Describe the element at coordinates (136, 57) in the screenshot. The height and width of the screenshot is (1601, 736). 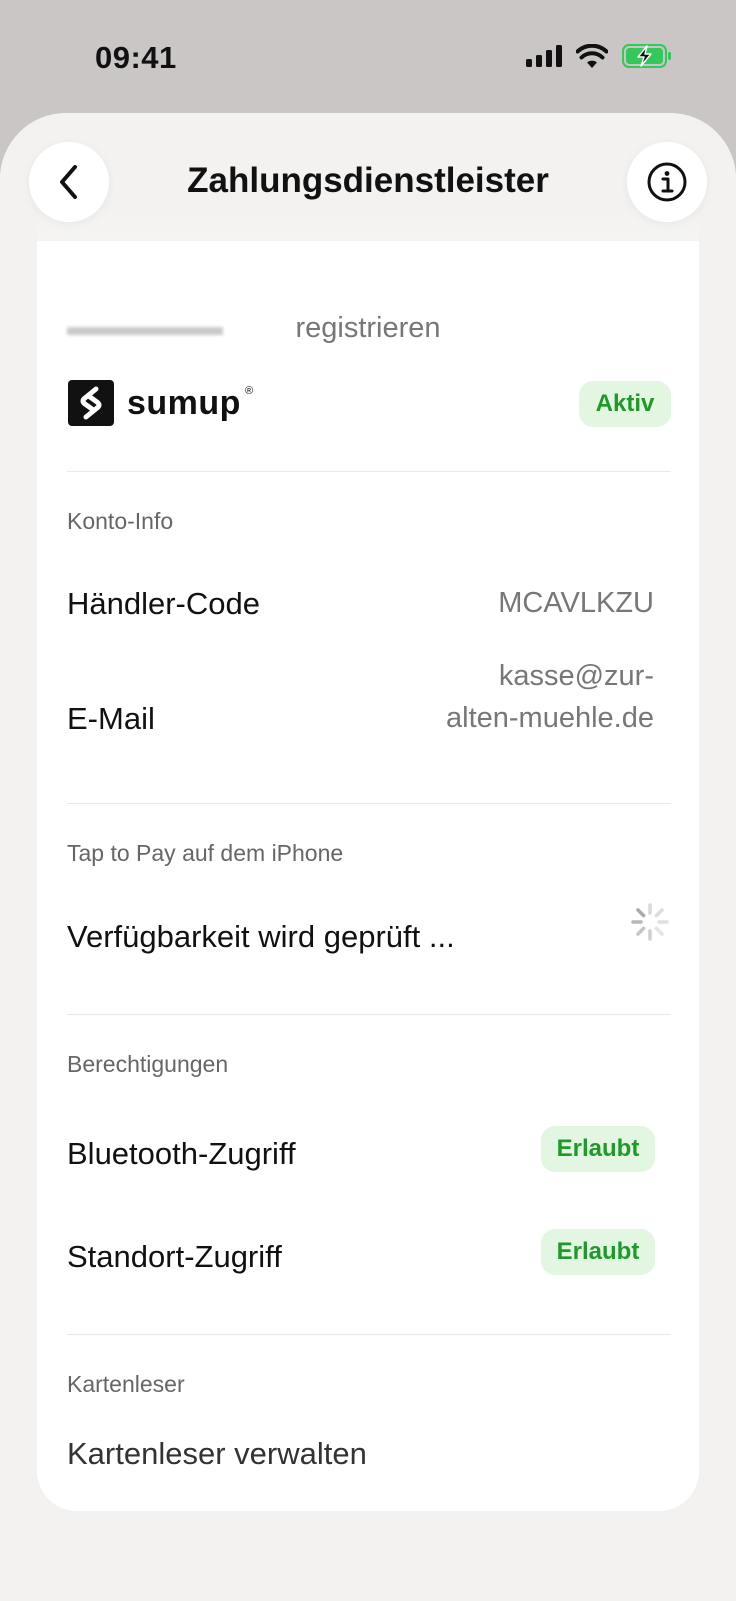
I see `status-time: 09:41` at that location.